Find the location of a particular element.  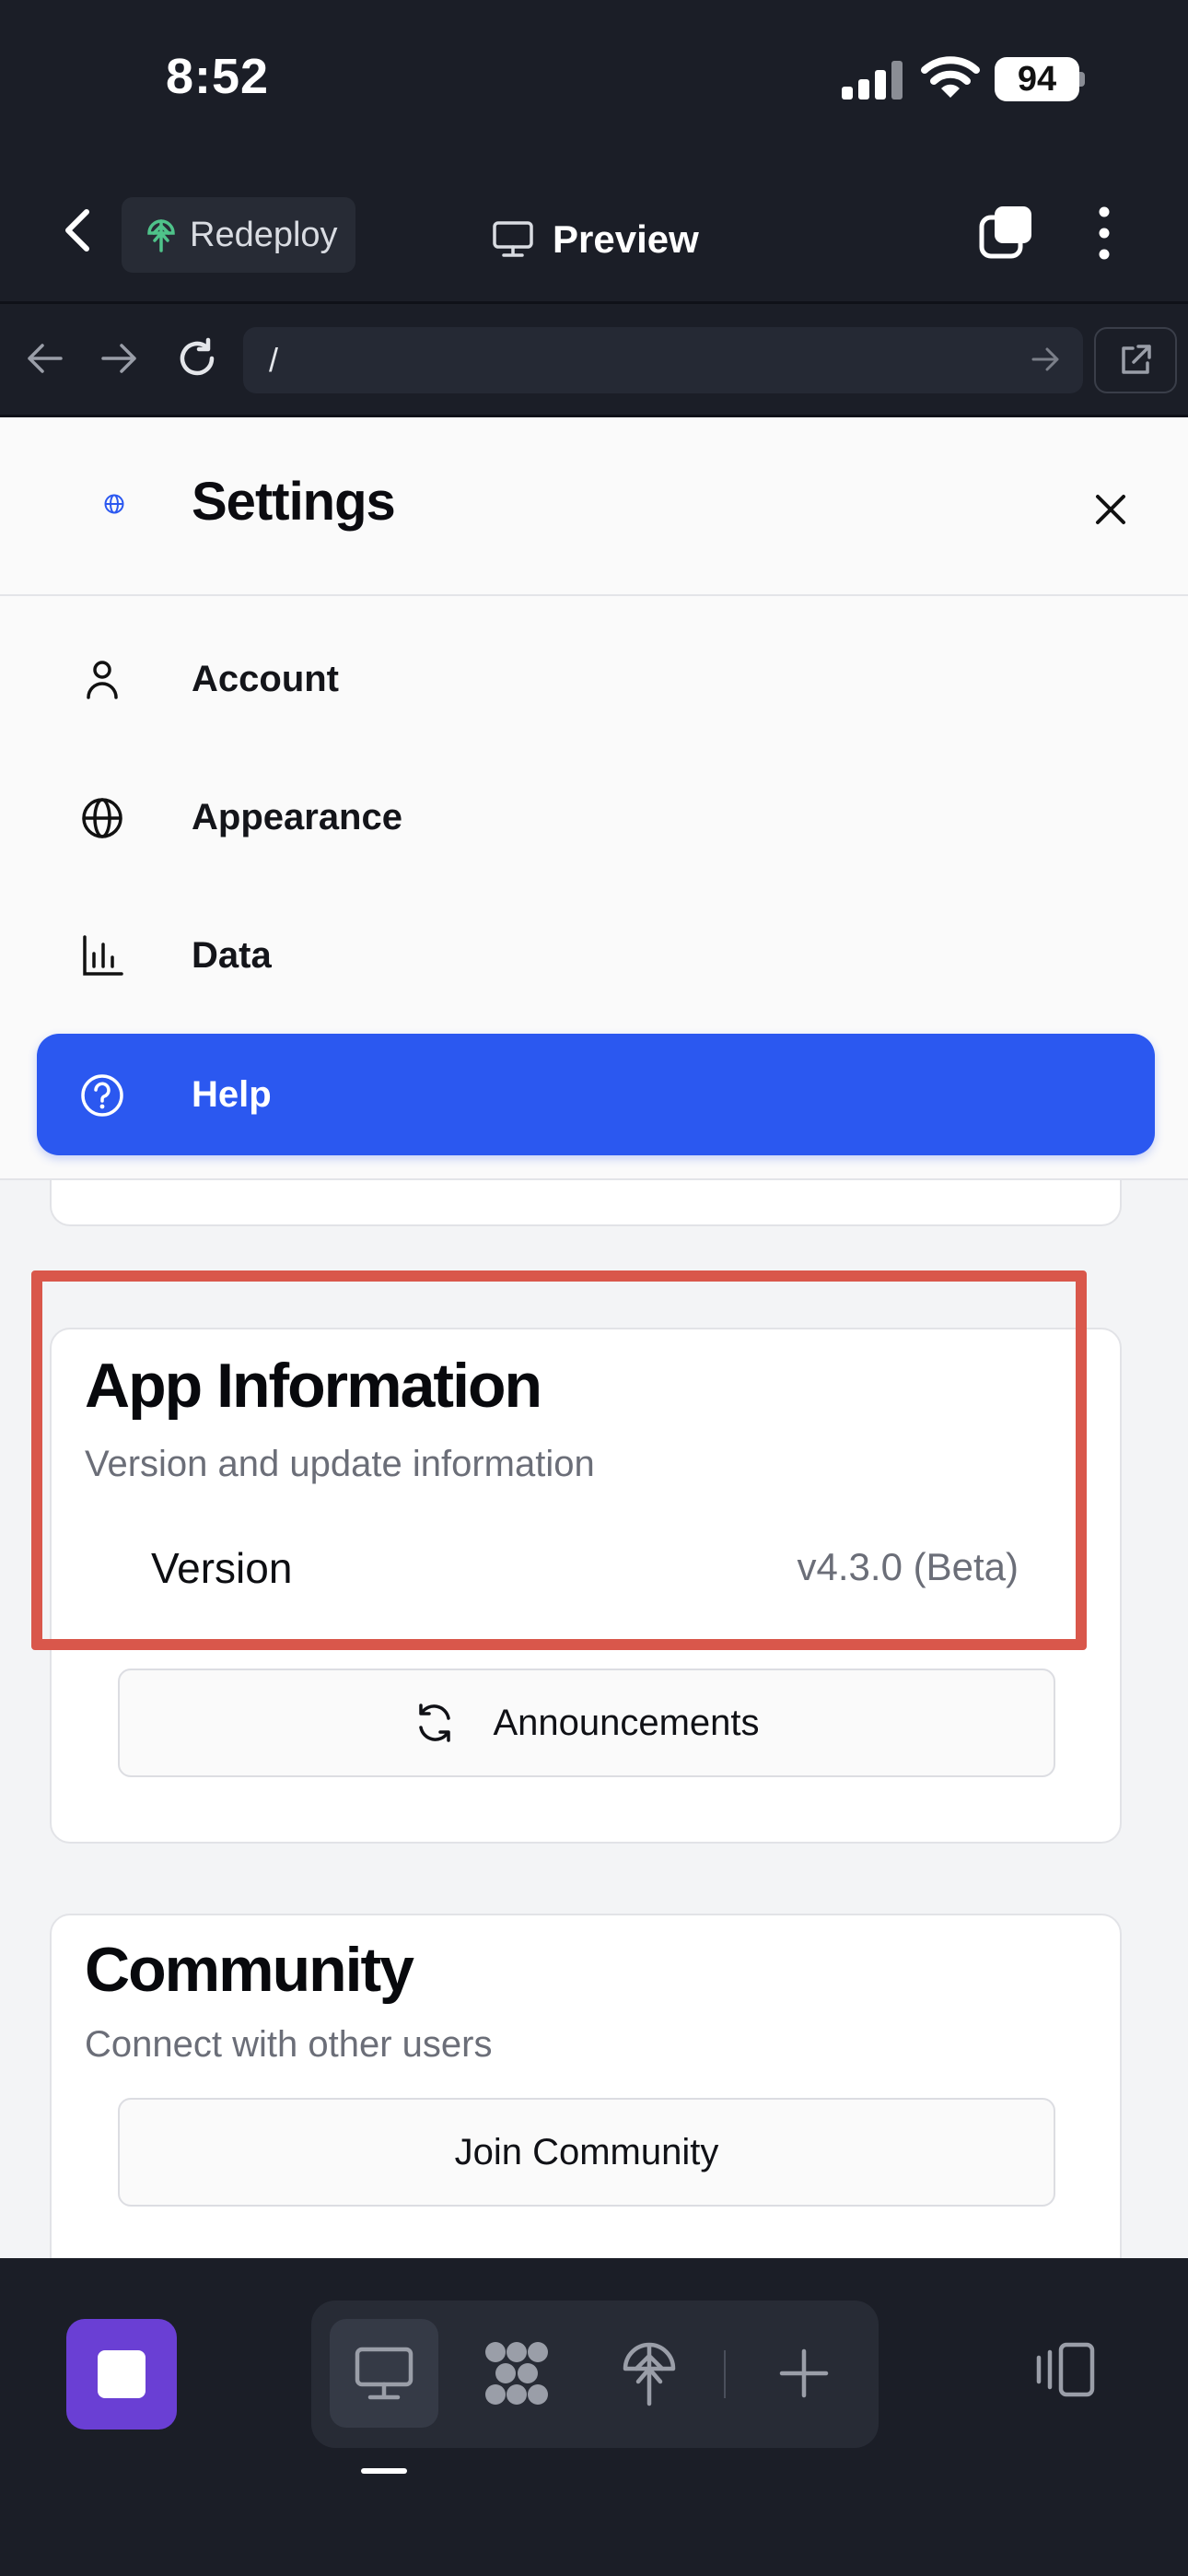

announcements-label: Announcements is located at coordinates (626, 1722).